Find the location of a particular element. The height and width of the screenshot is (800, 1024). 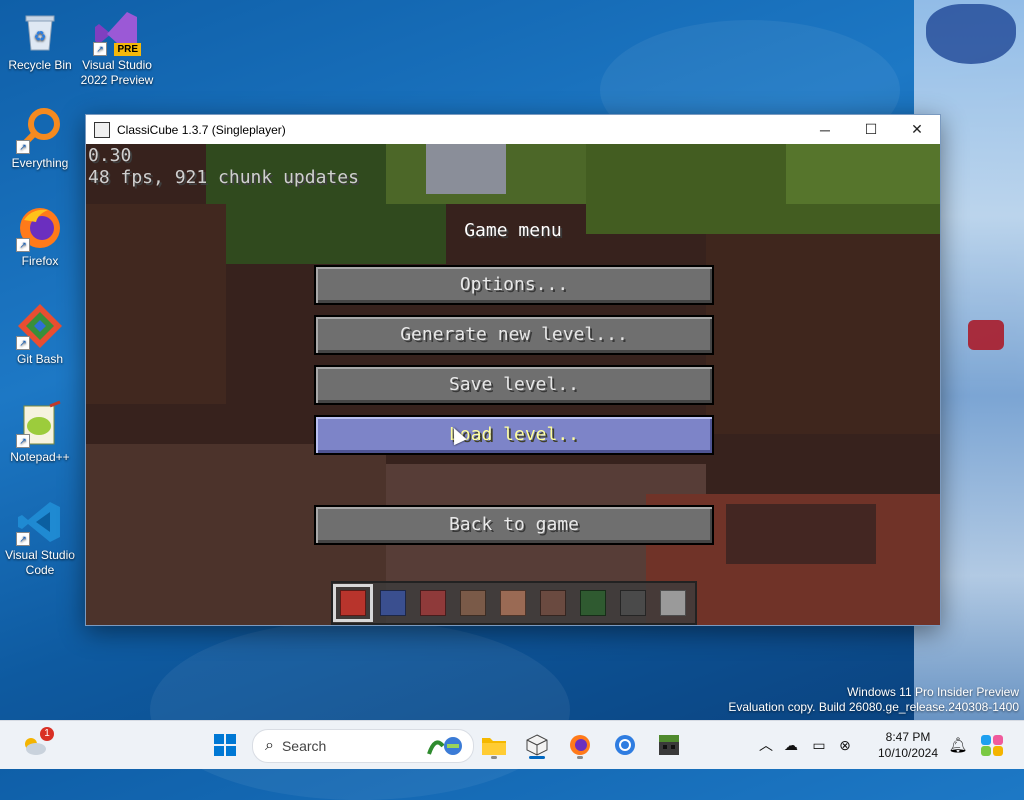

hotbar-slot-clay is located at coordinates (513, 603).